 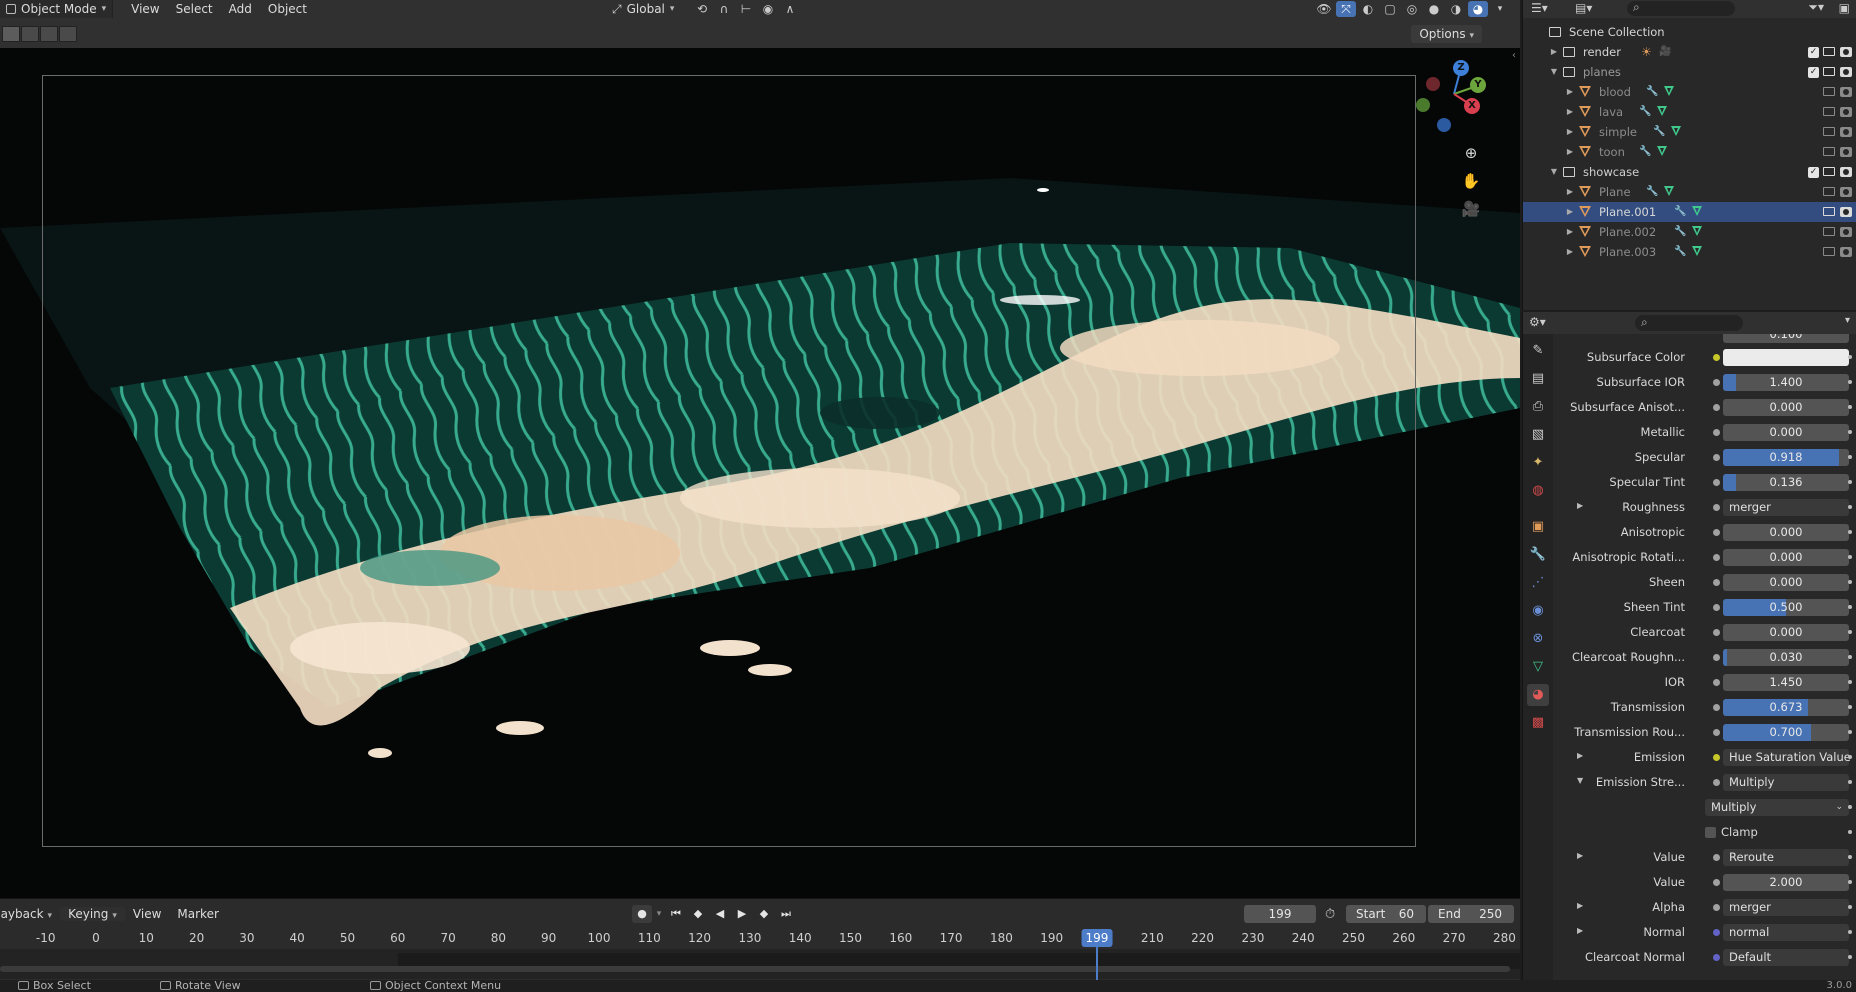 I want to click on jump-start-icon: ⏮, so click(x=676, y=914).